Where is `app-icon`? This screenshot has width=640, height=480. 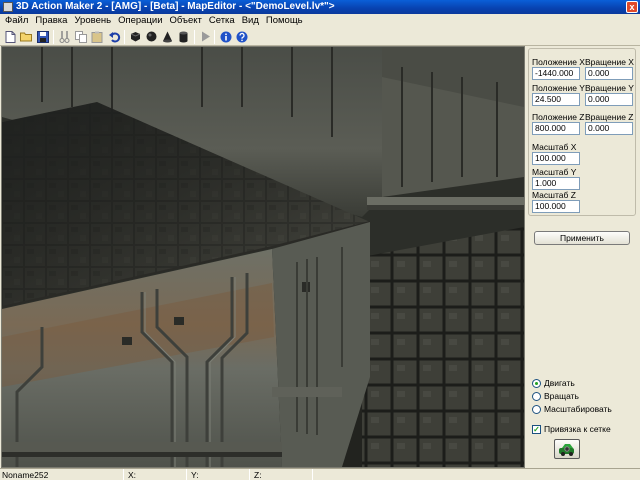 app-icon is located at coordinates (8, 7).